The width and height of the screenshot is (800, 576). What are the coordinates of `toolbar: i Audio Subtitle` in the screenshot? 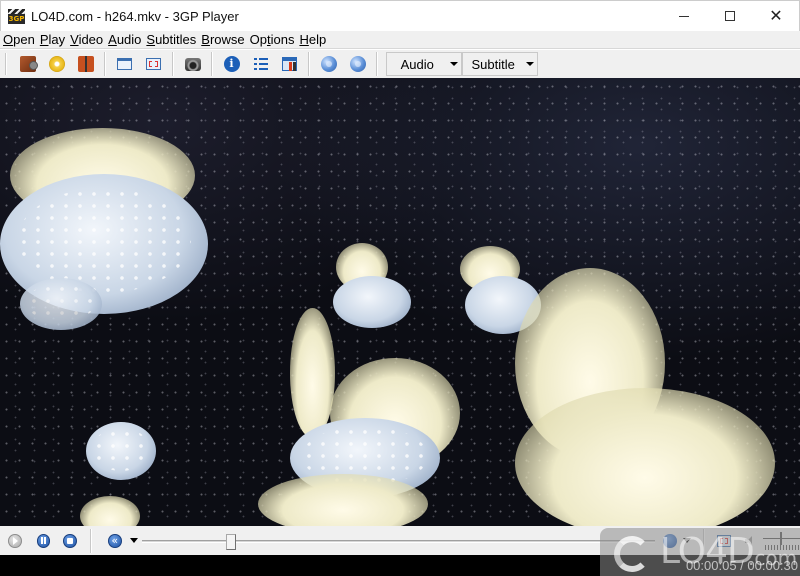 It's located at (400, 63).